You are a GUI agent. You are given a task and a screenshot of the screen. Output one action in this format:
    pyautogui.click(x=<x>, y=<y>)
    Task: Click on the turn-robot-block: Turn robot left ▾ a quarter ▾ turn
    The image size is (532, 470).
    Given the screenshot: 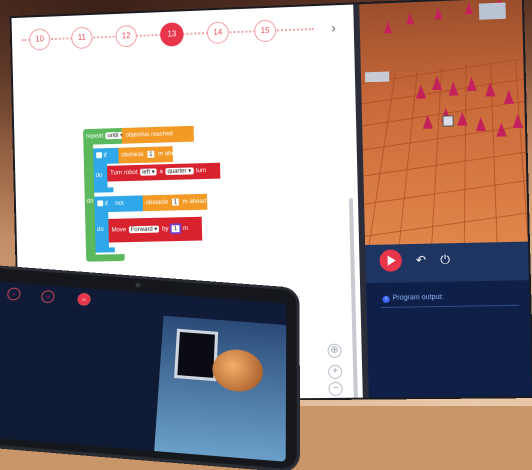 What is the action you would take?
    pyautogui.click(x=164, y=172)
    